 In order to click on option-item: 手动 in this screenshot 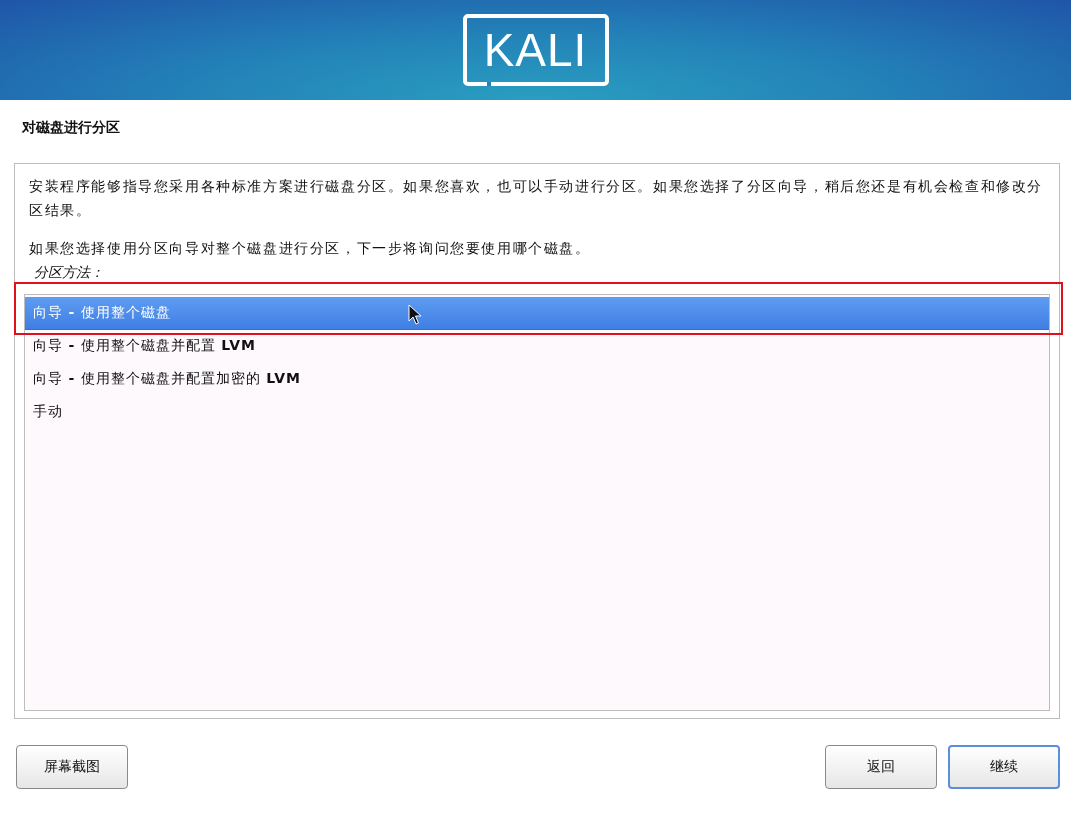, I will do `click(537, 412)`.